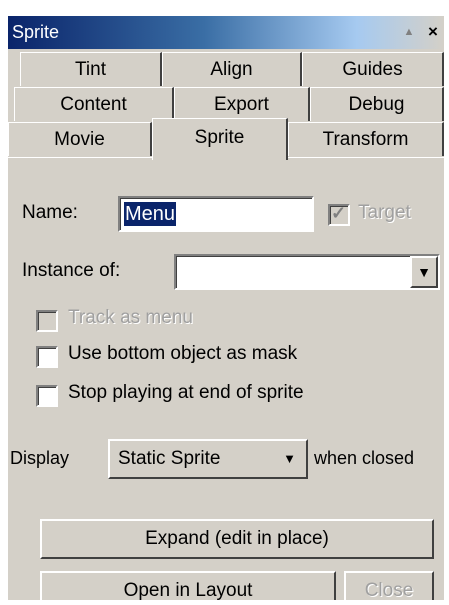 Image resolution: width=449 pixels, height=605 pixels. What do you see at coordinates (409, 32) in the screenshot?
I see `collapse-icon: ▲` at bounding box center [409, 32].